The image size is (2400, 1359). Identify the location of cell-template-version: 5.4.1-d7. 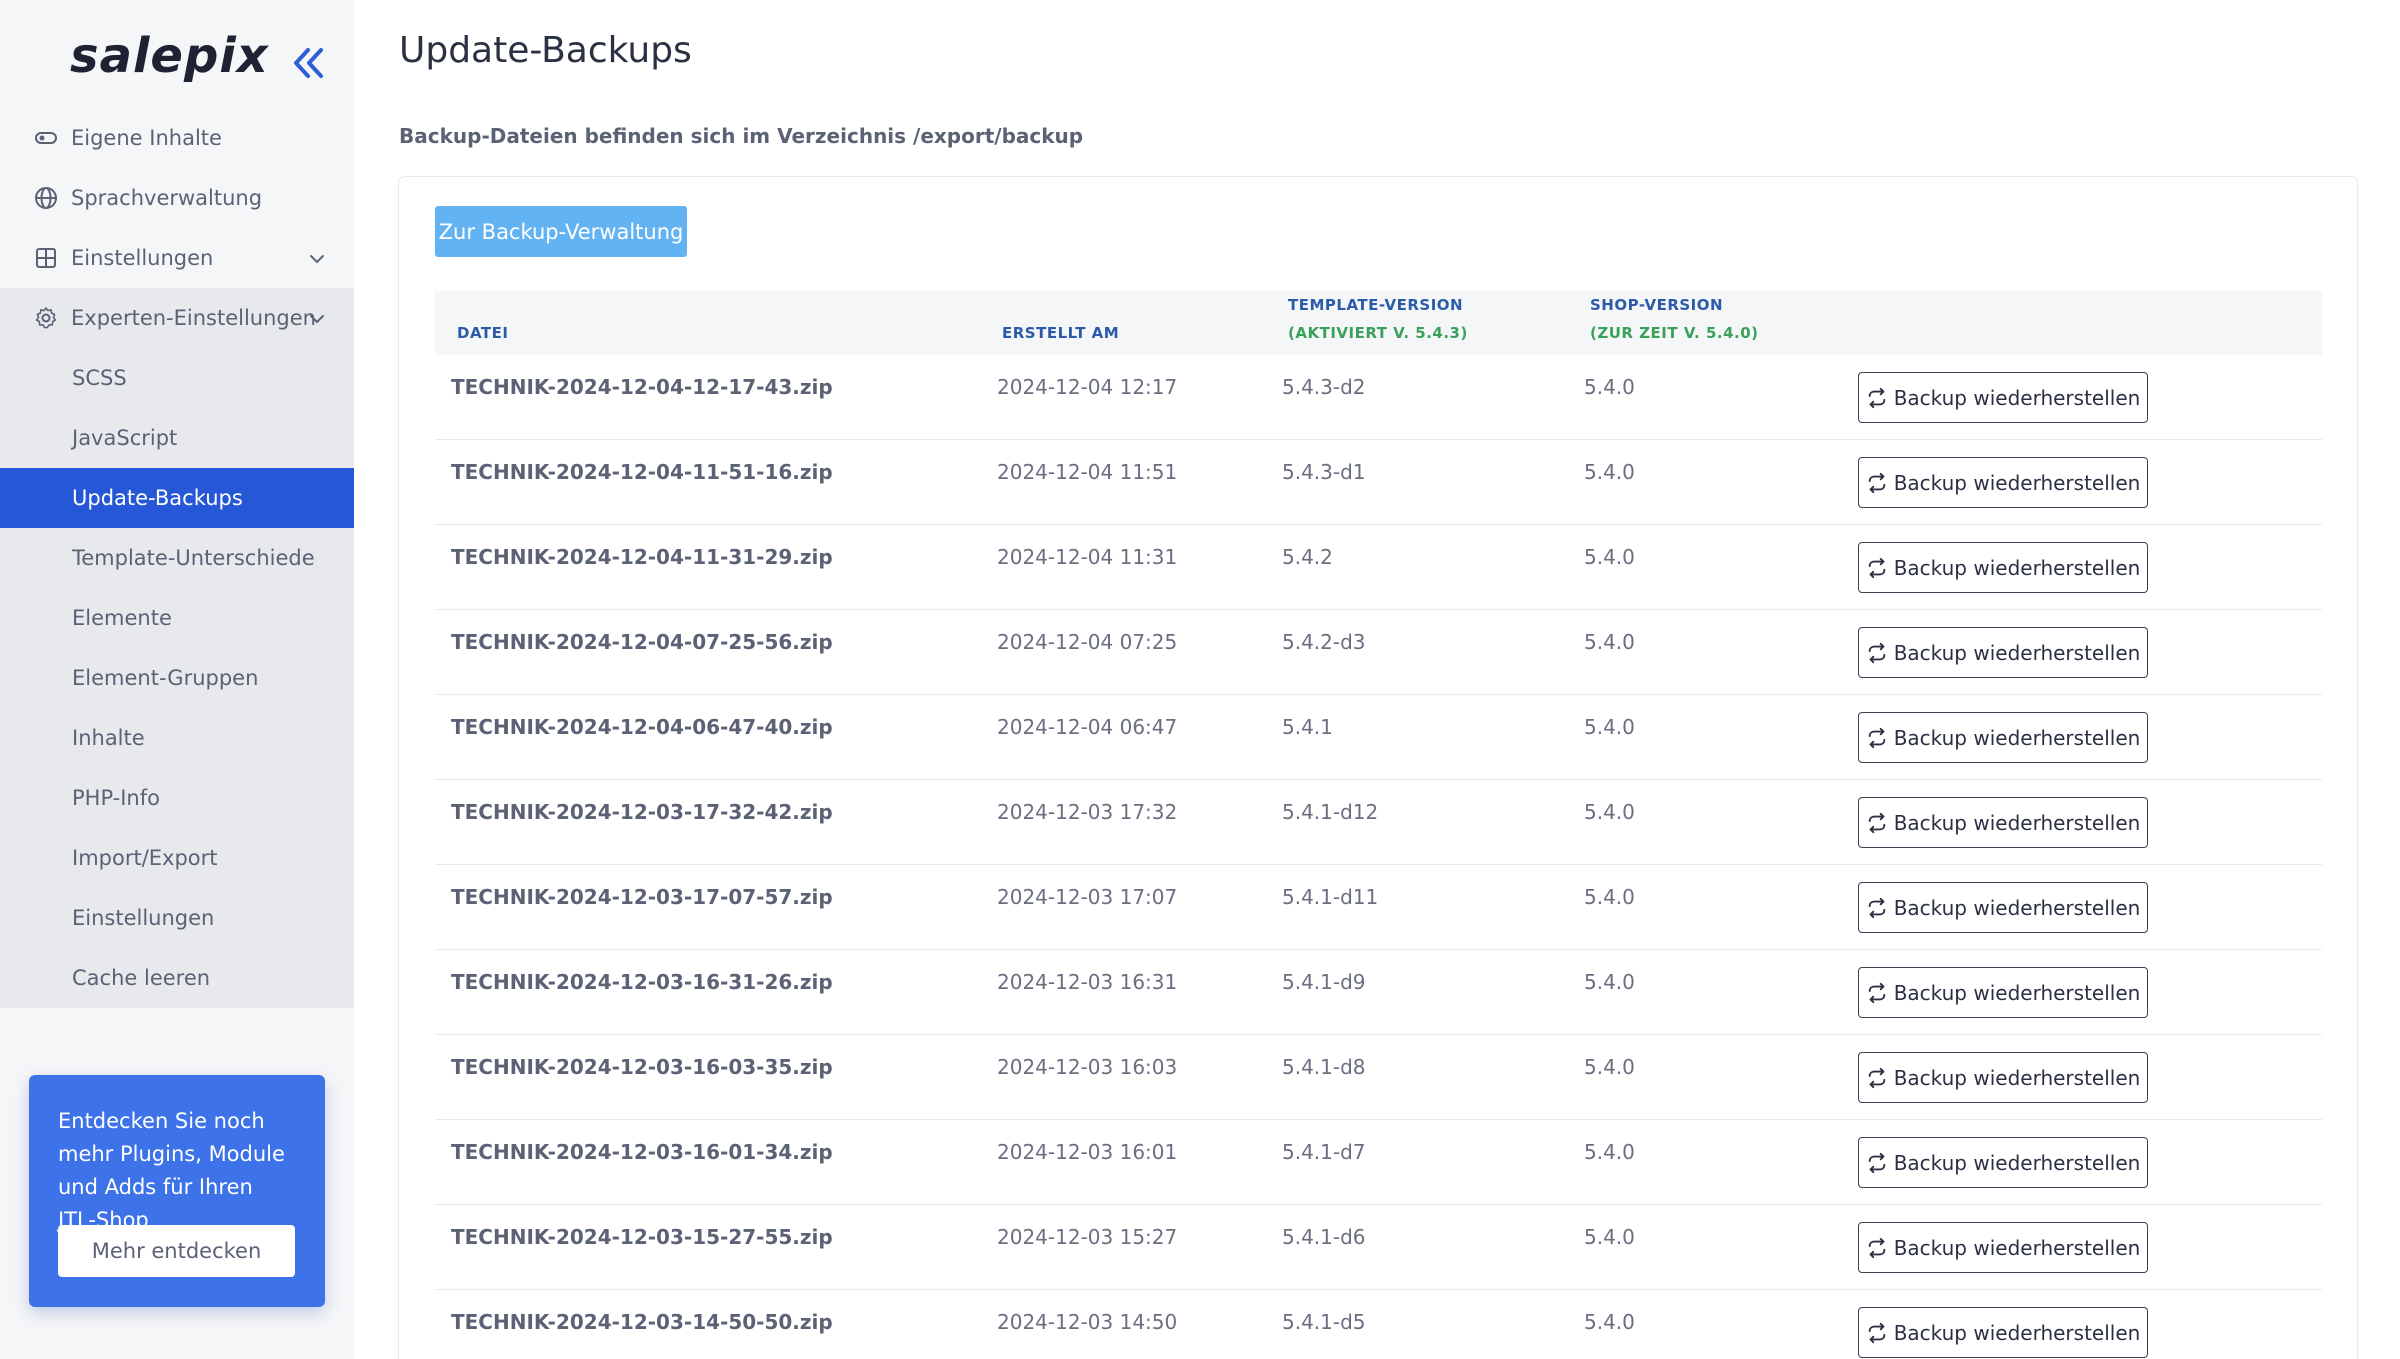
(1324, 1152).